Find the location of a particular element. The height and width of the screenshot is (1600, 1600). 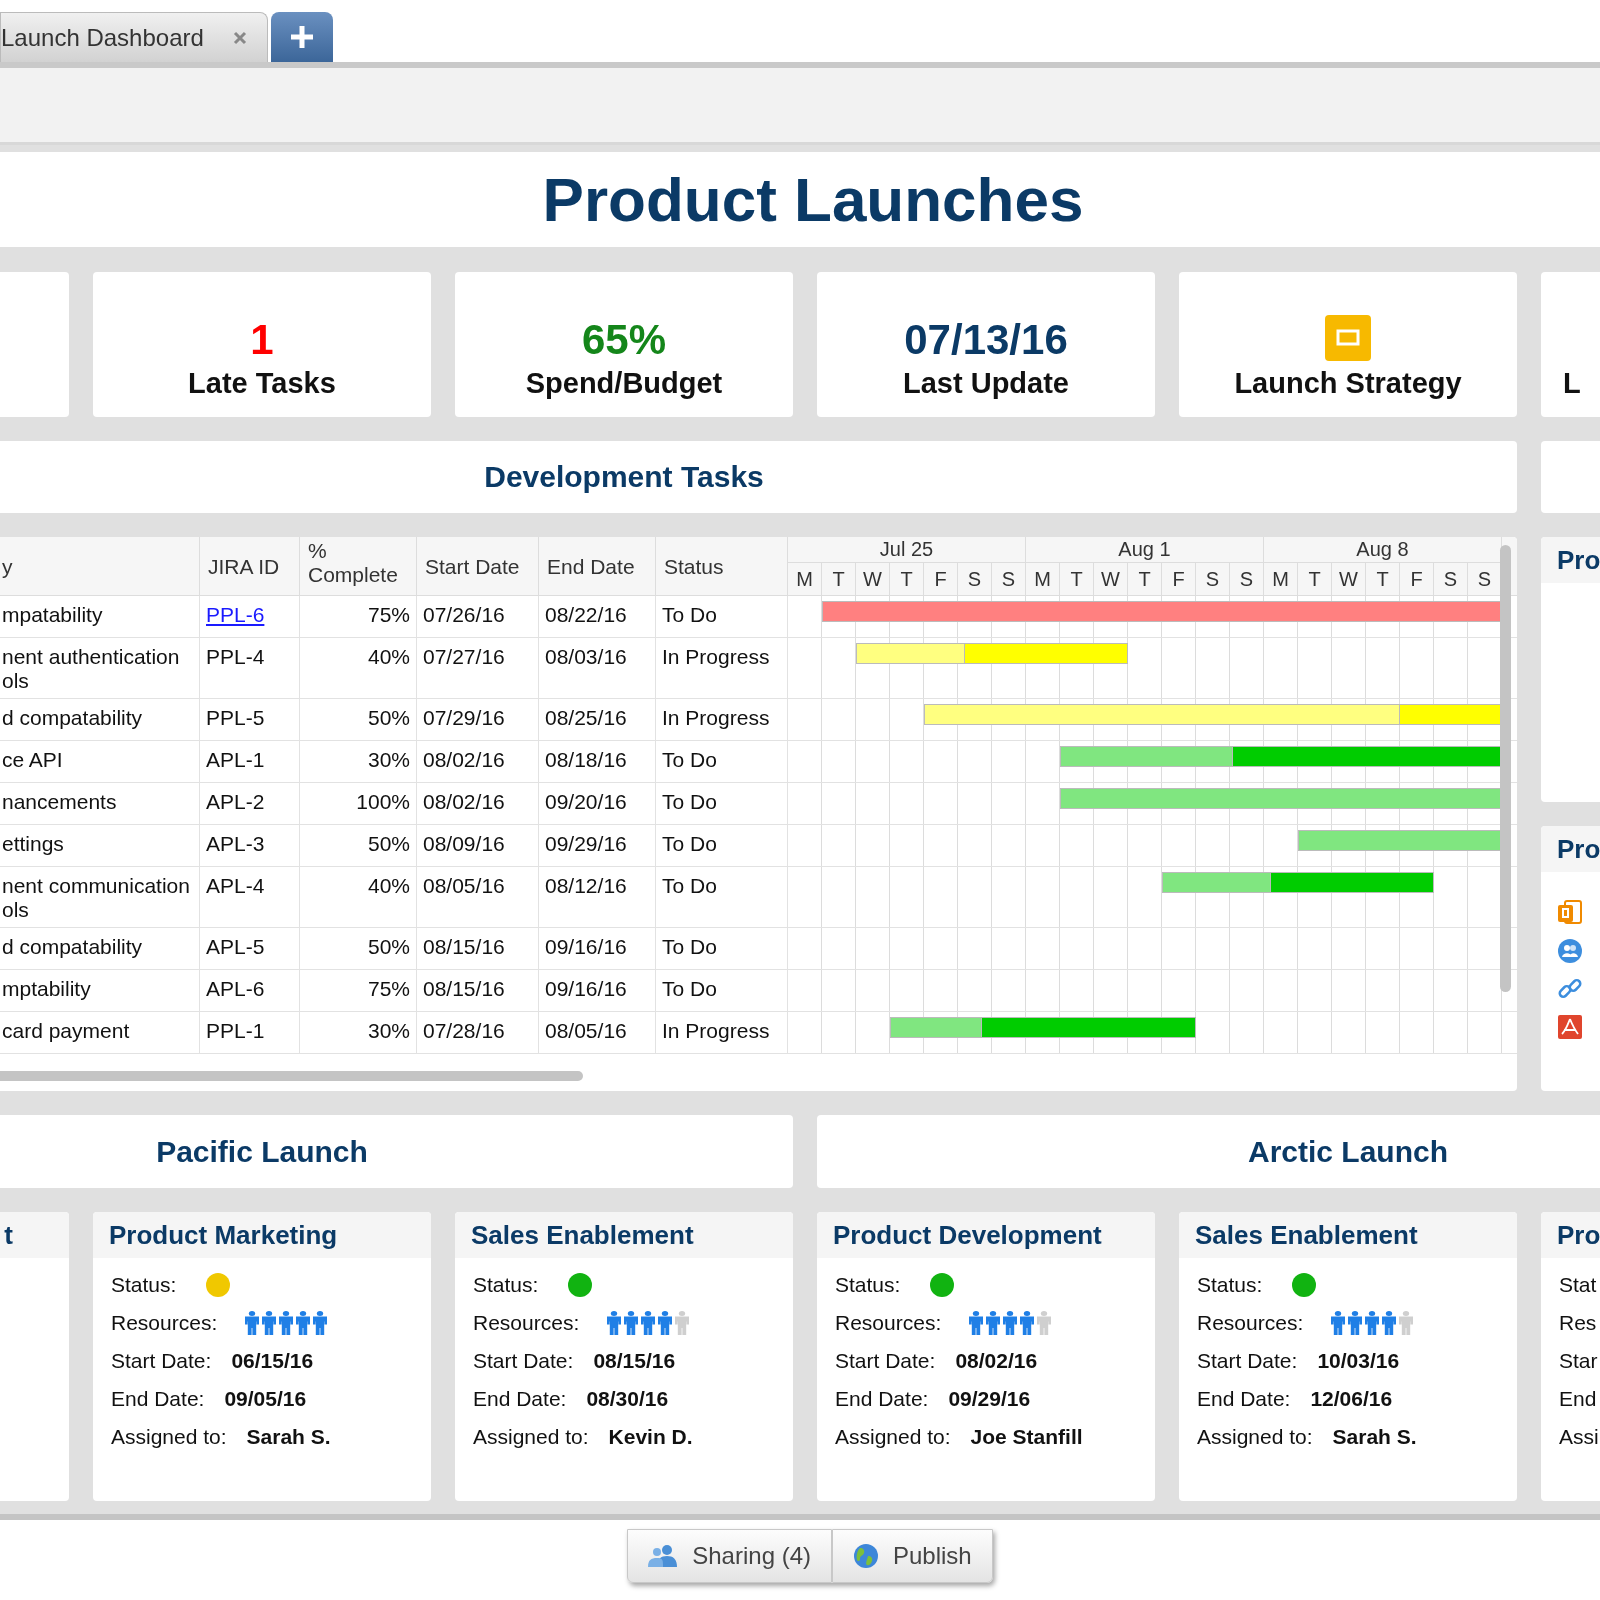

slides-file-icon is located at coordinates (1570, 913).